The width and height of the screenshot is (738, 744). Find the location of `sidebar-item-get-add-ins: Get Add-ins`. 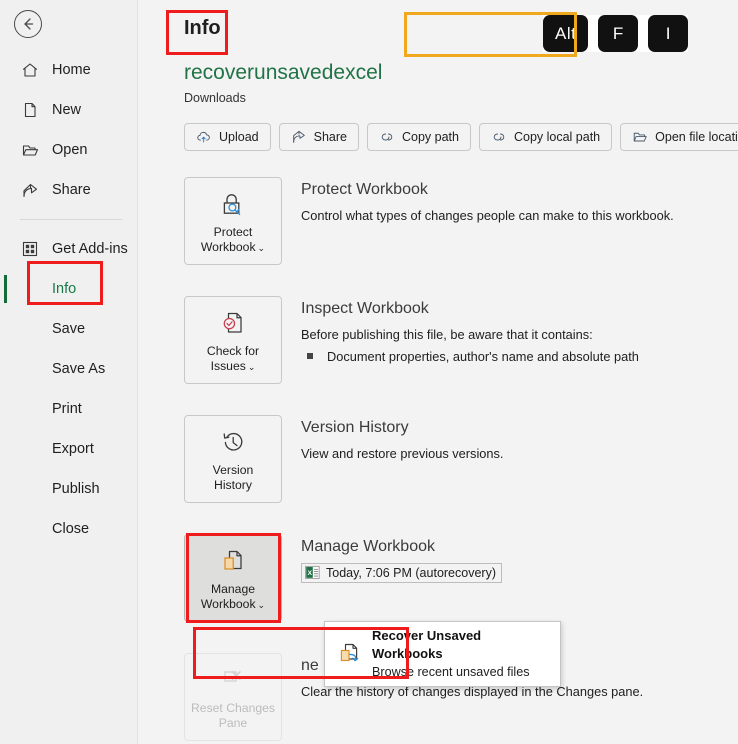

sidebar-item-get-add-ins: Get Add-ins is located at coordinates (69, 249).